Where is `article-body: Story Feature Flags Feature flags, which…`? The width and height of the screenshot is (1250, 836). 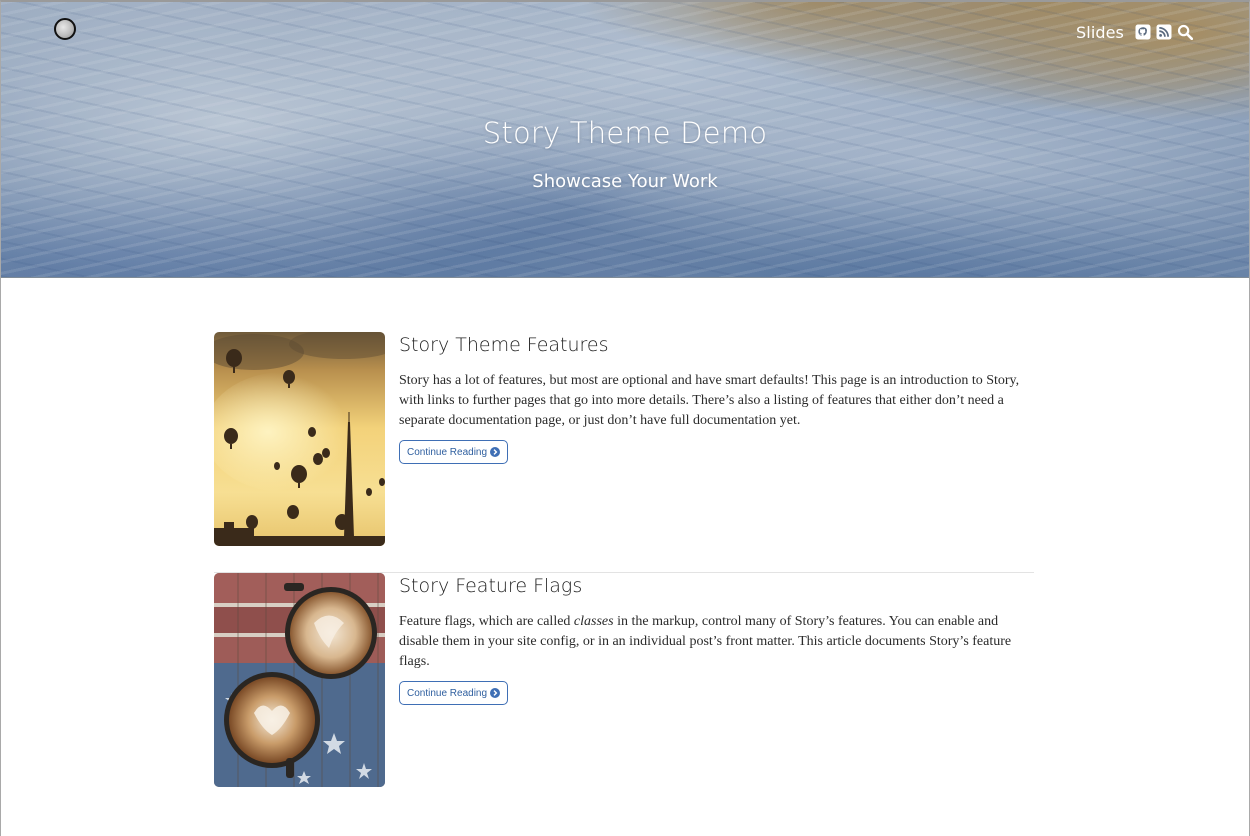 article-body: Story Feature Flags Feature flags, which… is located at coordinates (719, 639).